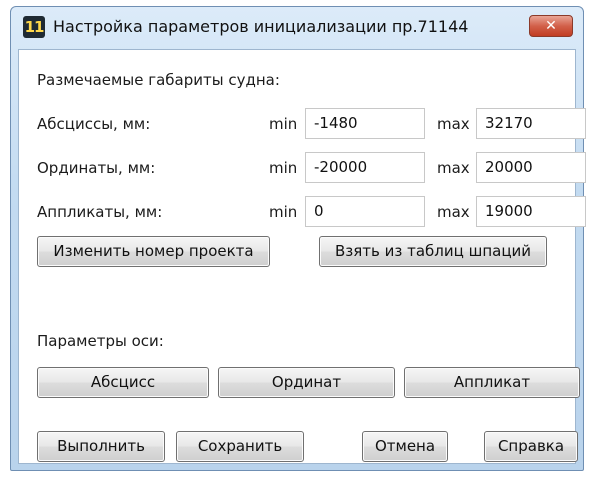  Describe the element at coordinates (101, 446) in the screenshot. I see `run-button: Выполнить` at that location.